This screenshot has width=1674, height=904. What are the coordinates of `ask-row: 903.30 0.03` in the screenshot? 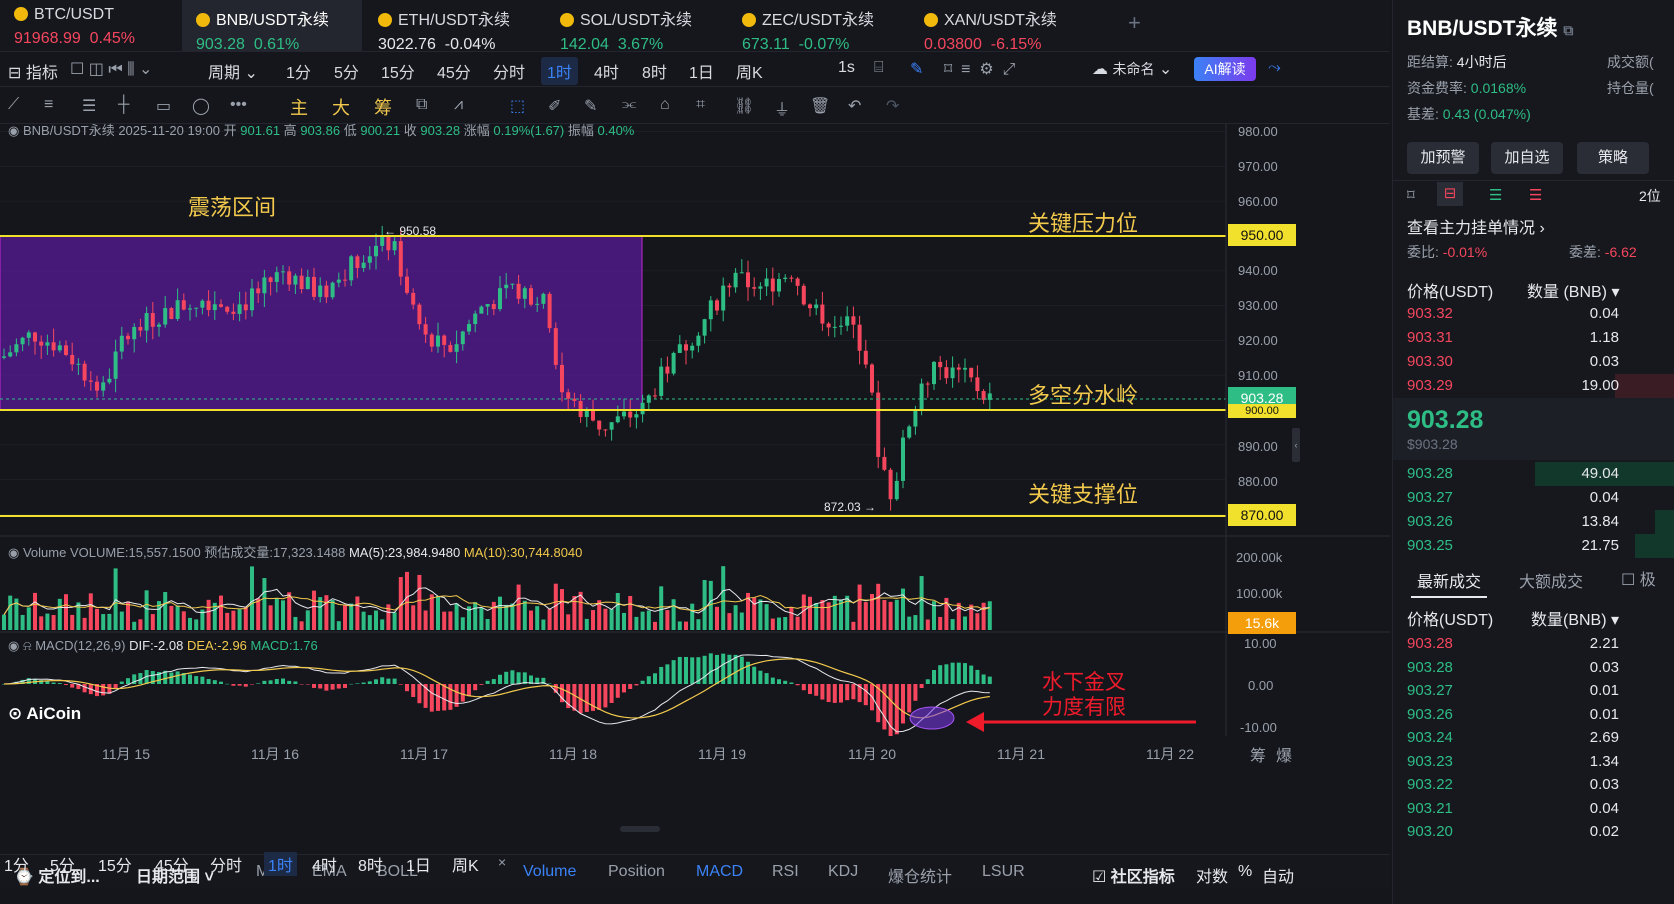 It's located at (1533, 362).